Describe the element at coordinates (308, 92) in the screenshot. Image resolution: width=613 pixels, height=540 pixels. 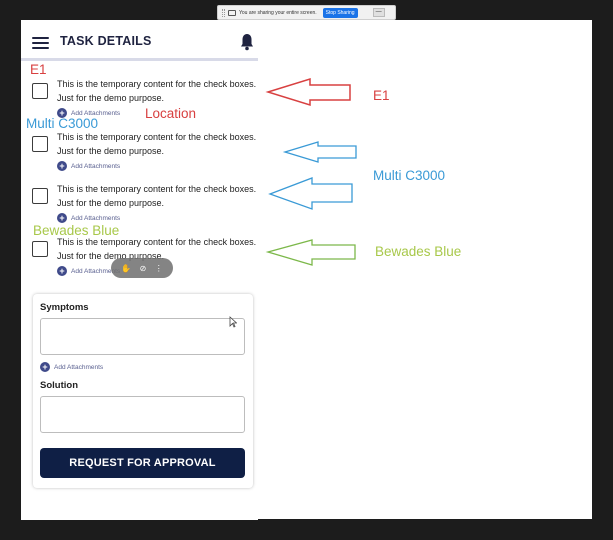
I see `red-arrow` at that location.